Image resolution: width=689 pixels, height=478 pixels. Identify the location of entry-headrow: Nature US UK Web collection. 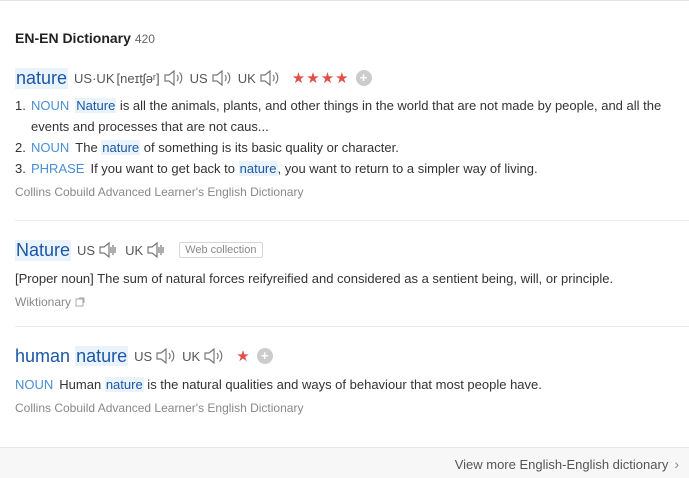
(352, 250).